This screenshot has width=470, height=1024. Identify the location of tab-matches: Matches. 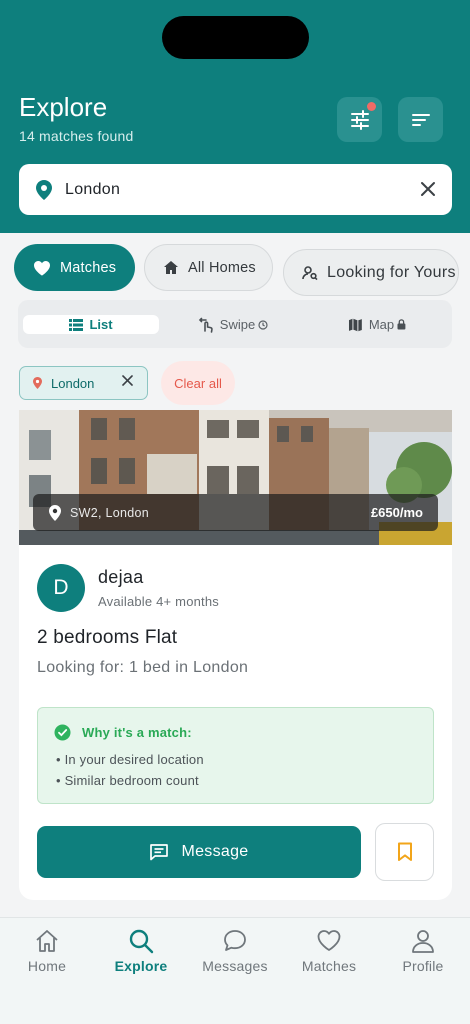
(74, 267).